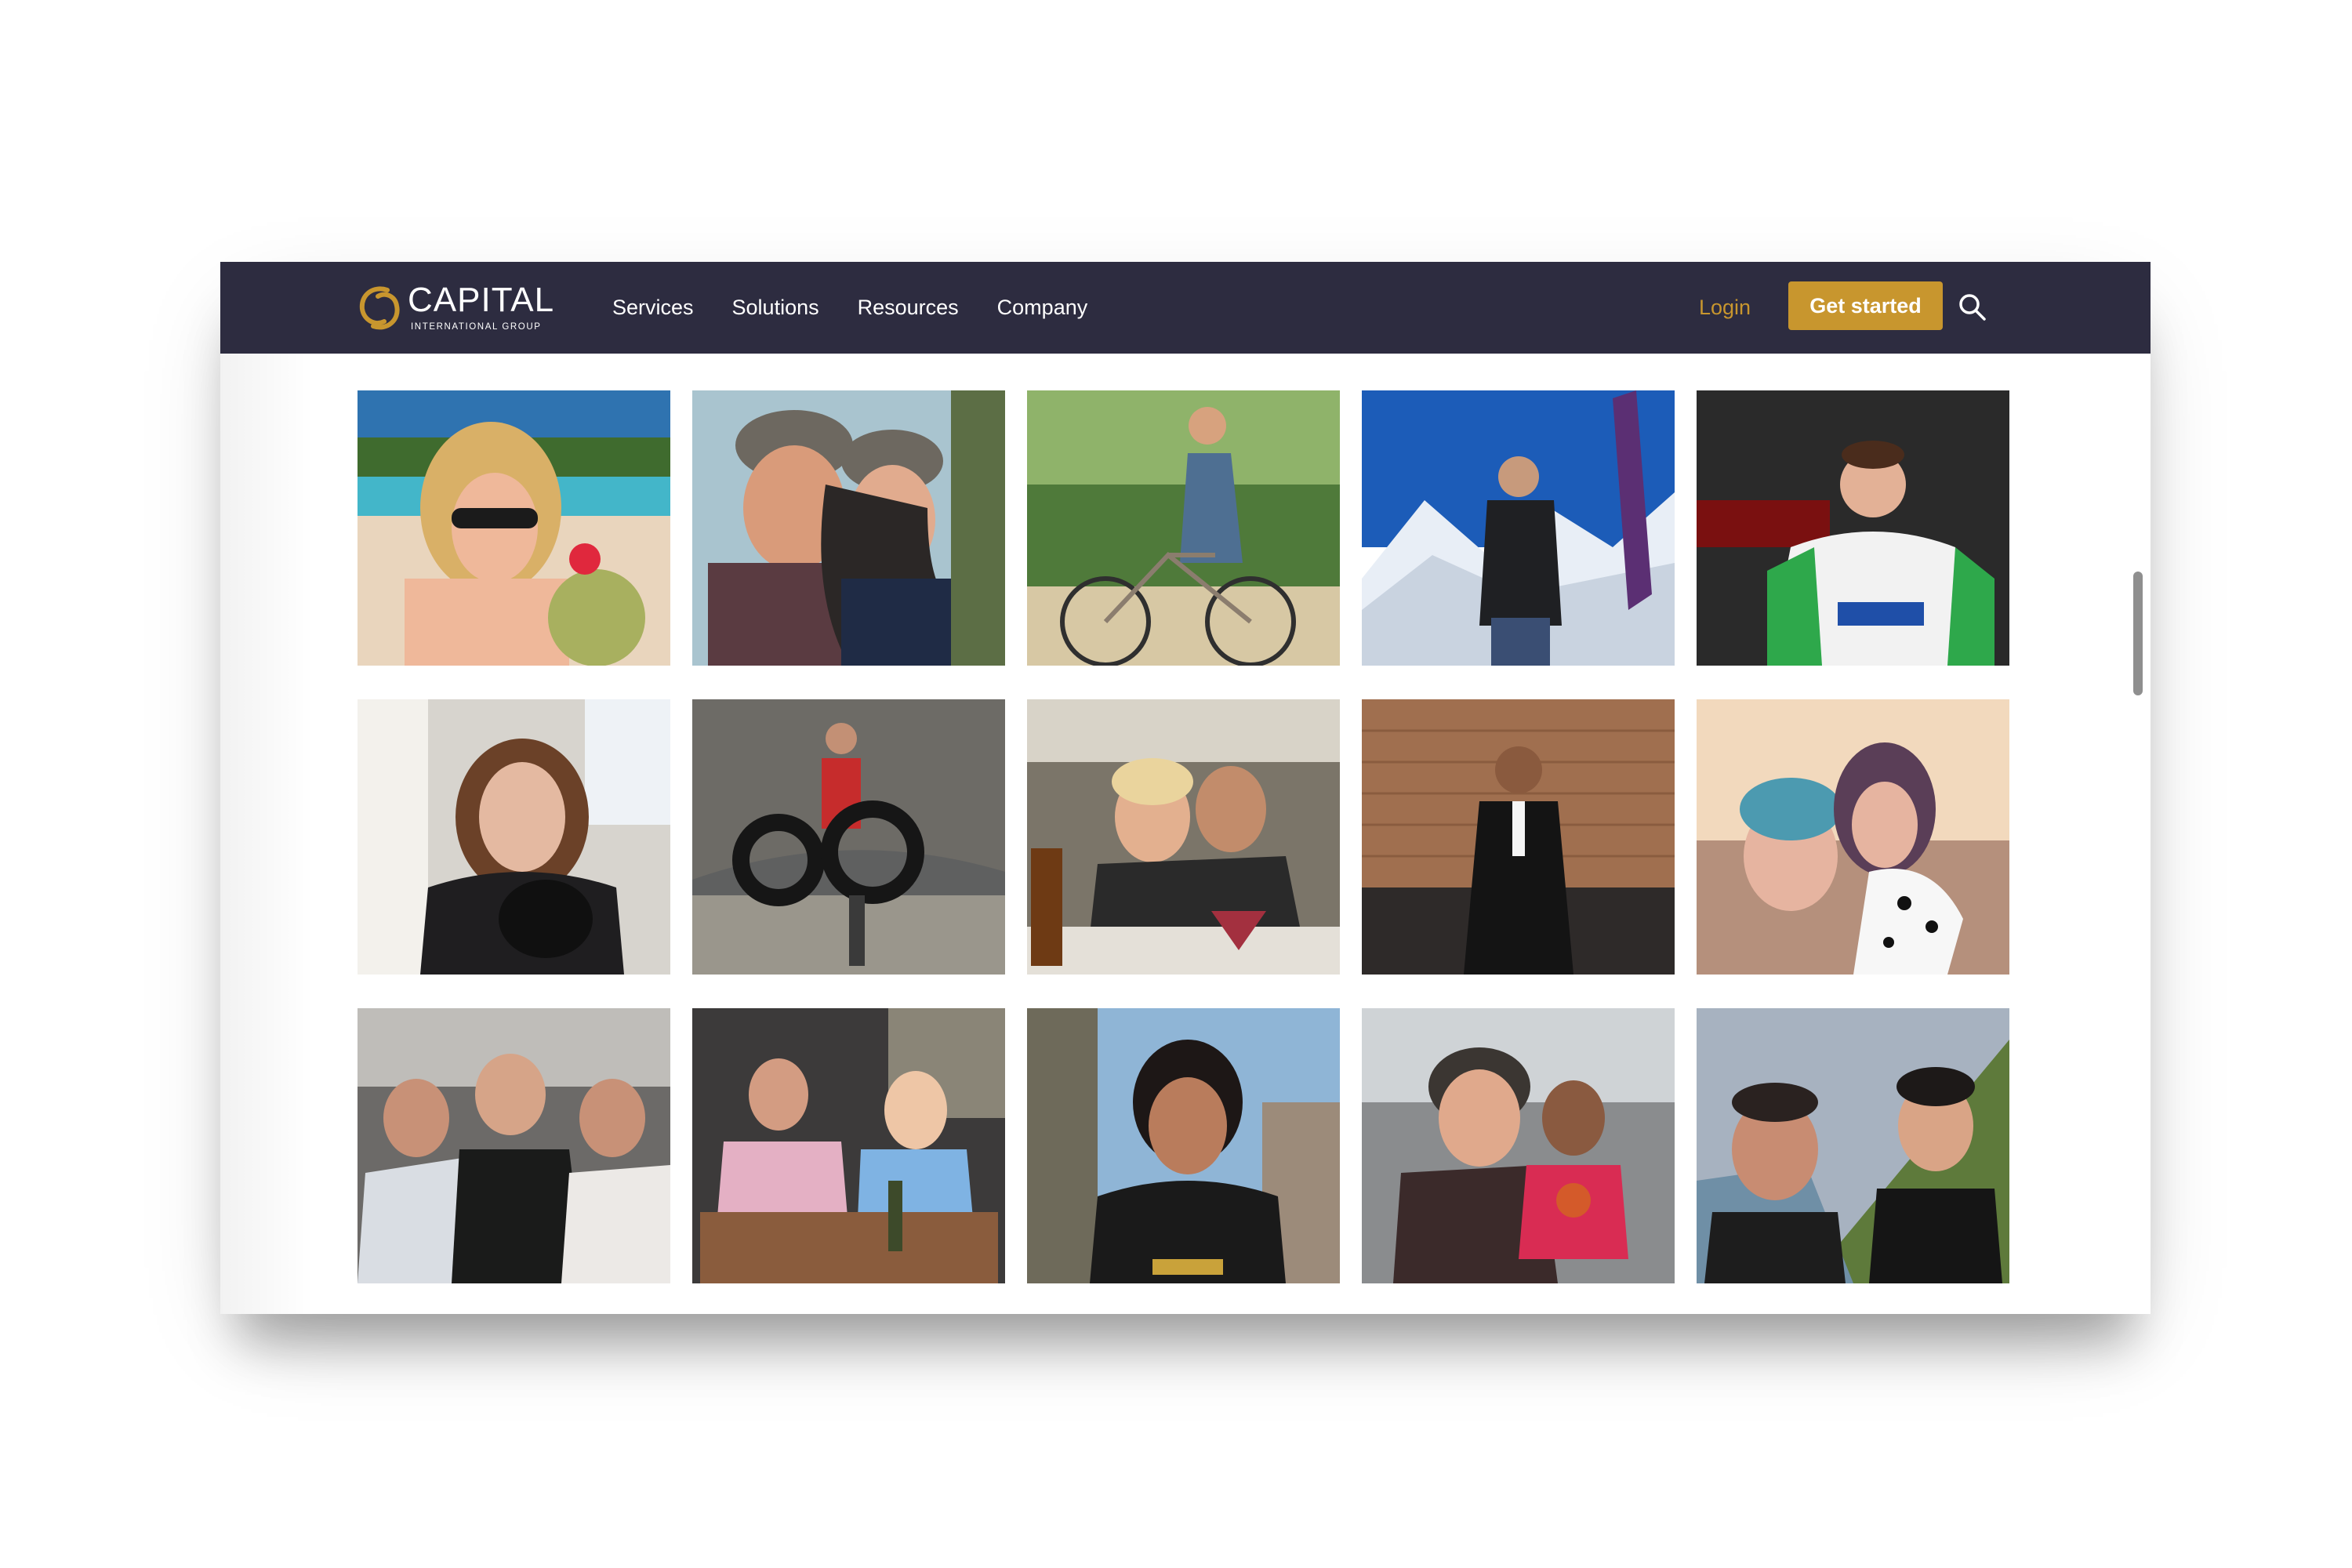 Image resolution: width=2352 pixels, height=1568 pixels. What do you see at coordinates (653, 308) in the screenshot?
I see `nav-services: Services` at bounding box center [653, 308].